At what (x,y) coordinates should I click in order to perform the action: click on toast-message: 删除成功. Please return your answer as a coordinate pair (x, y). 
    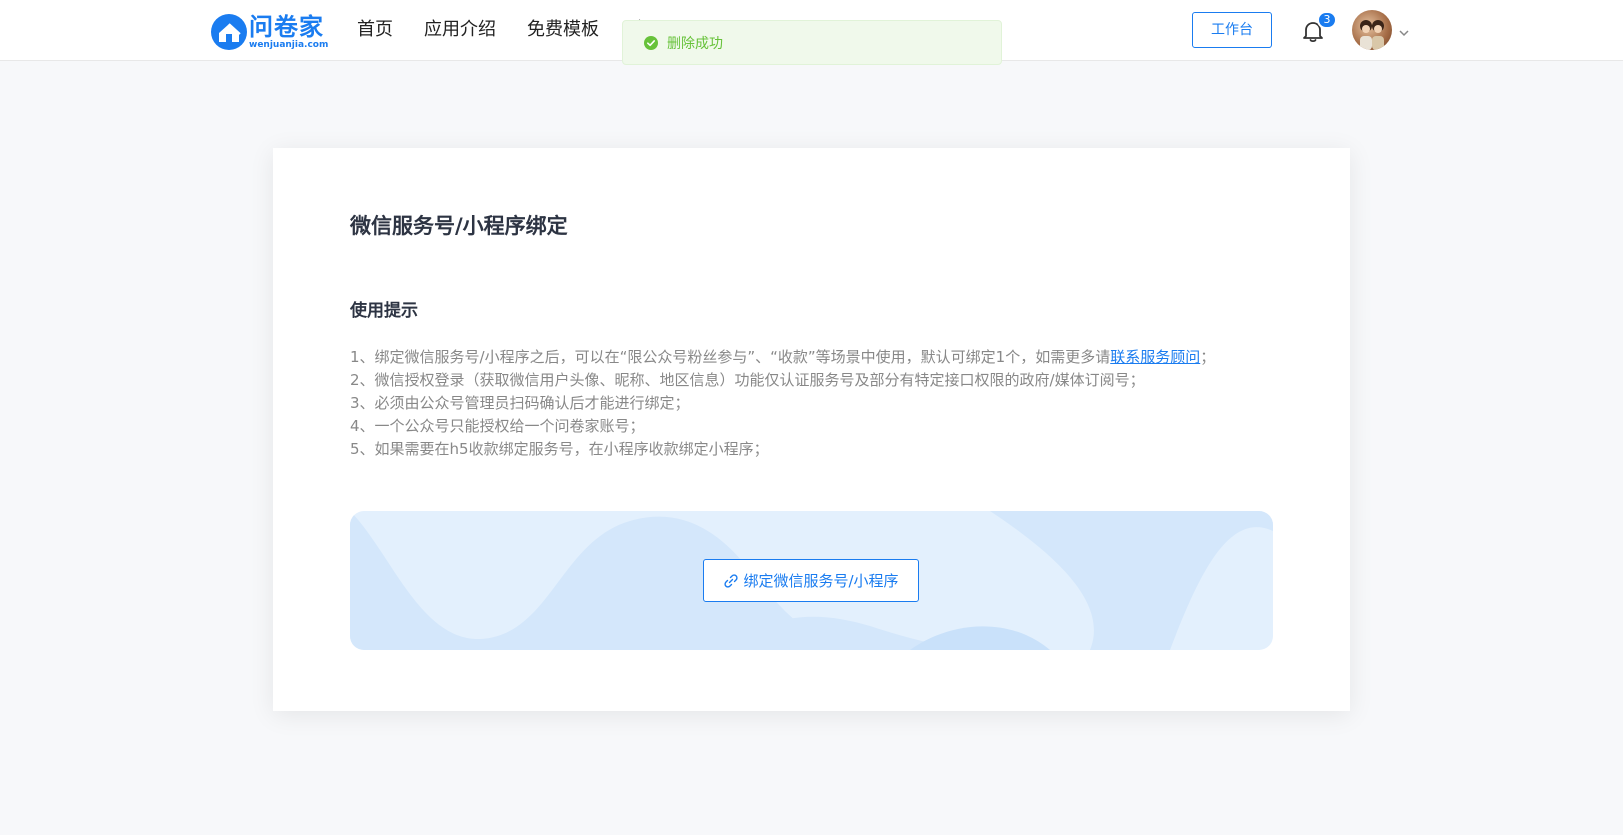
    Looking at the image, I should click on (695, 43).